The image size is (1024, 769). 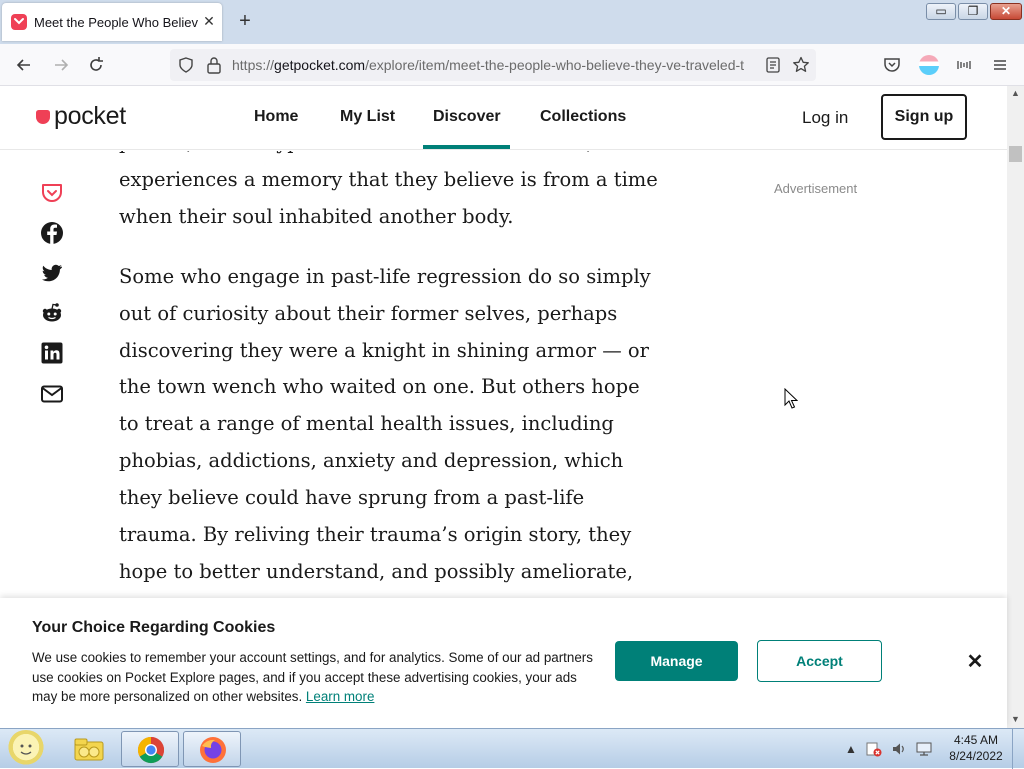 I want to click on forward-arrow-icon, so click(x=62, y=65).